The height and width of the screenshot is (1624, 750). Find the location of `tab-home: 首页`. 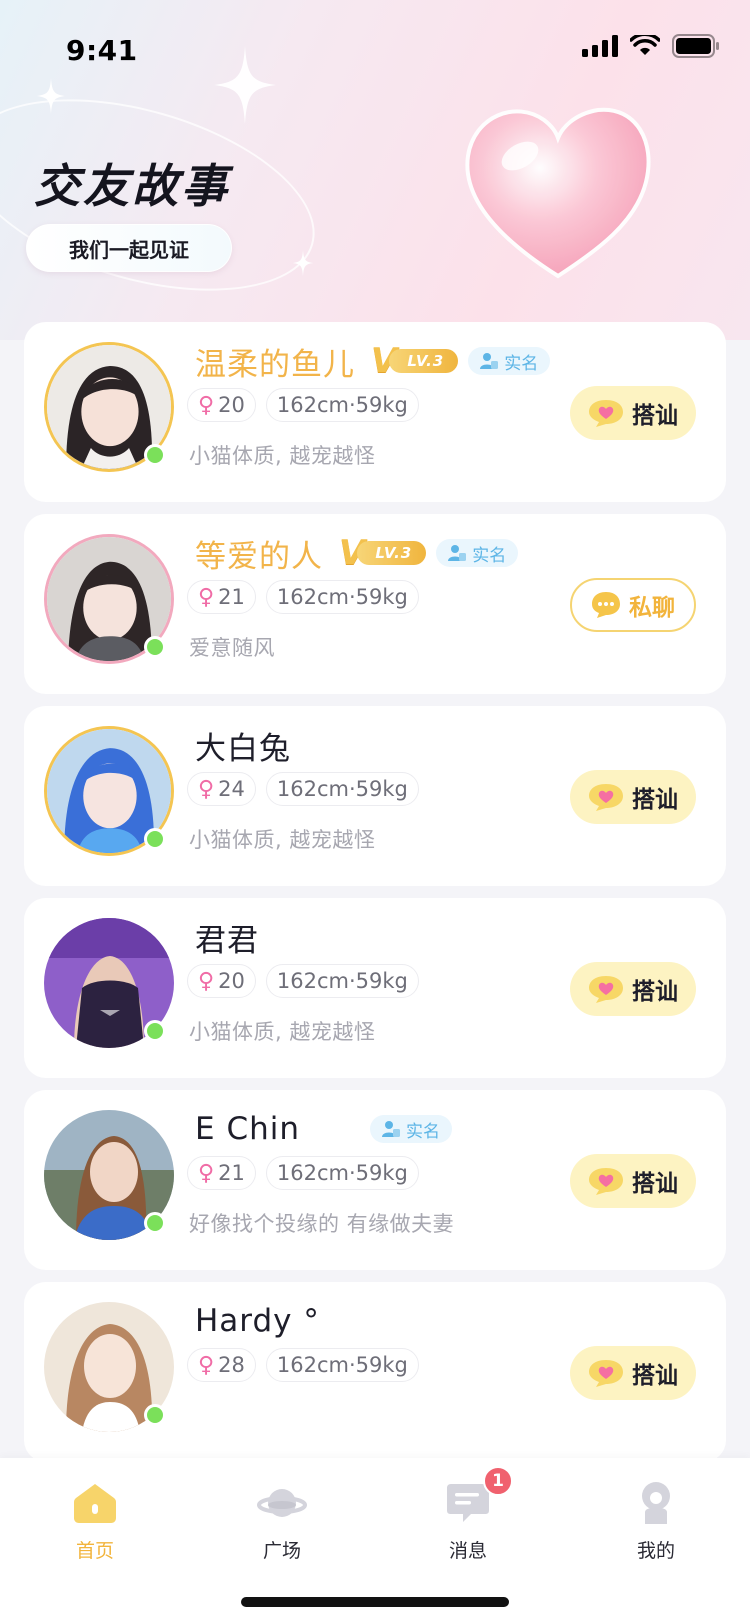

tab-home: 首页 is located at coordinates (95, 1520).